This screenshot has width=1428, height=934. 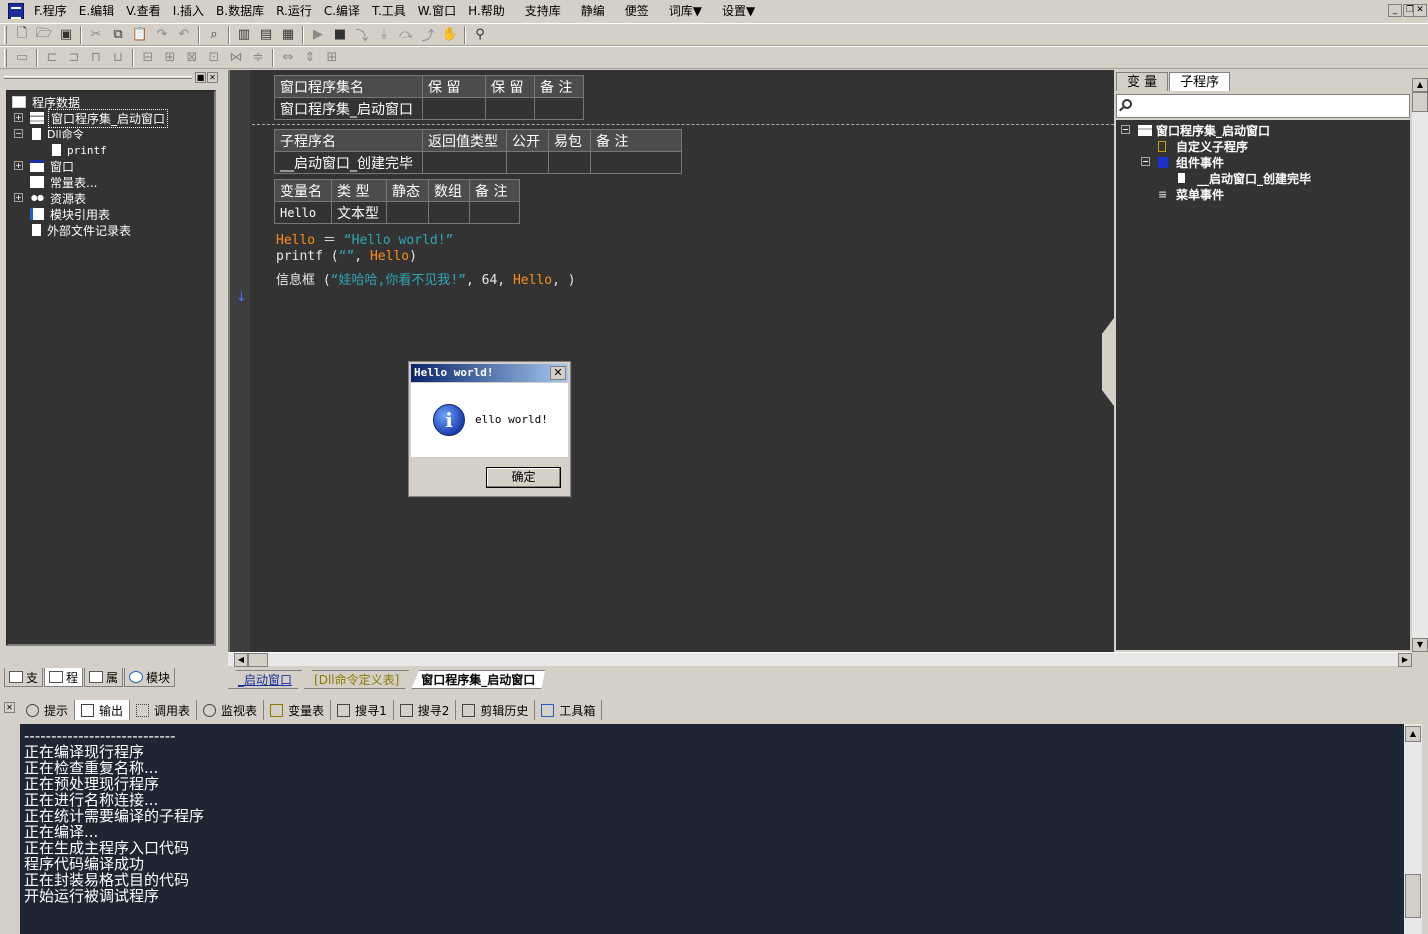 I want to click on spacing-v-icon: ≑, so click(x=258, y=58).